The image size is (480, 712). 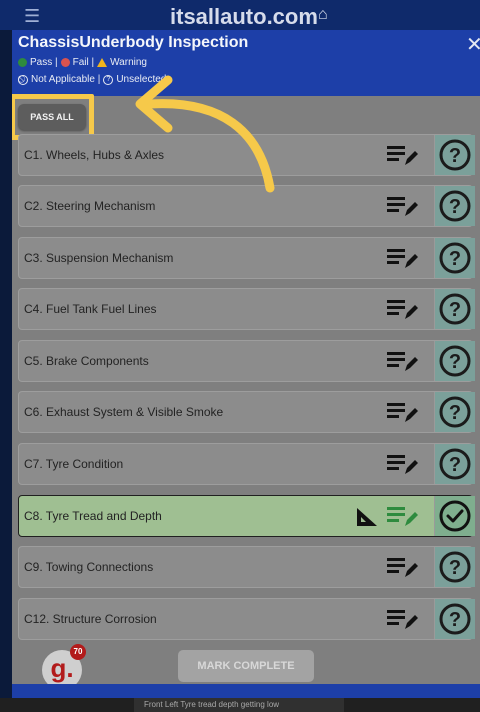 I want to click on badge-count: 70, so click(x=78, y=652).